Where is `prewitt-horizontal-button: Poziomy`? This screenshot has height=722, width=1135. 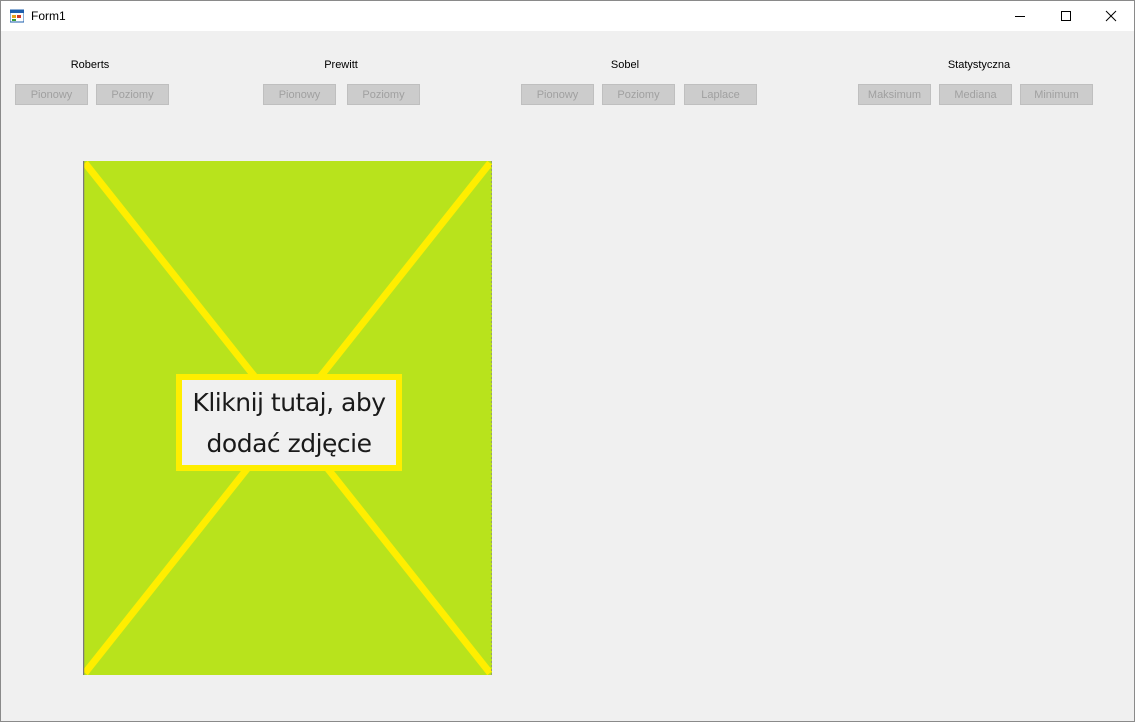 prewitt-horizontal-button: Poziomy is located at coordinates (383, 94).